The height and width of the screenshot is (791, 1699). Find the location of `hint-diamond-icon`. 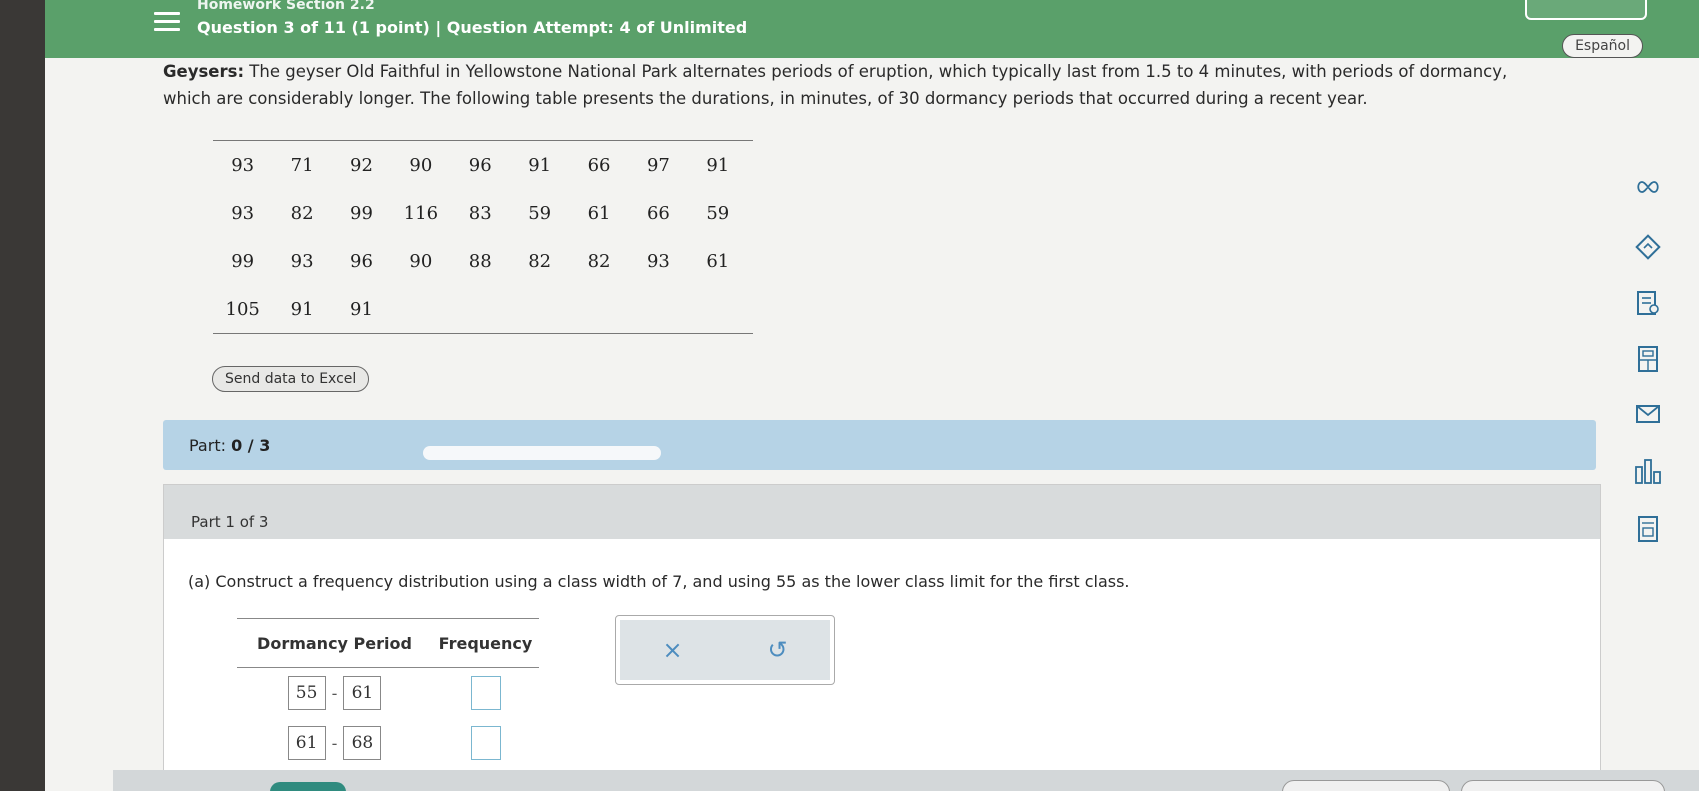

hint-diamond-icon is located at coordinates (1648, 250).